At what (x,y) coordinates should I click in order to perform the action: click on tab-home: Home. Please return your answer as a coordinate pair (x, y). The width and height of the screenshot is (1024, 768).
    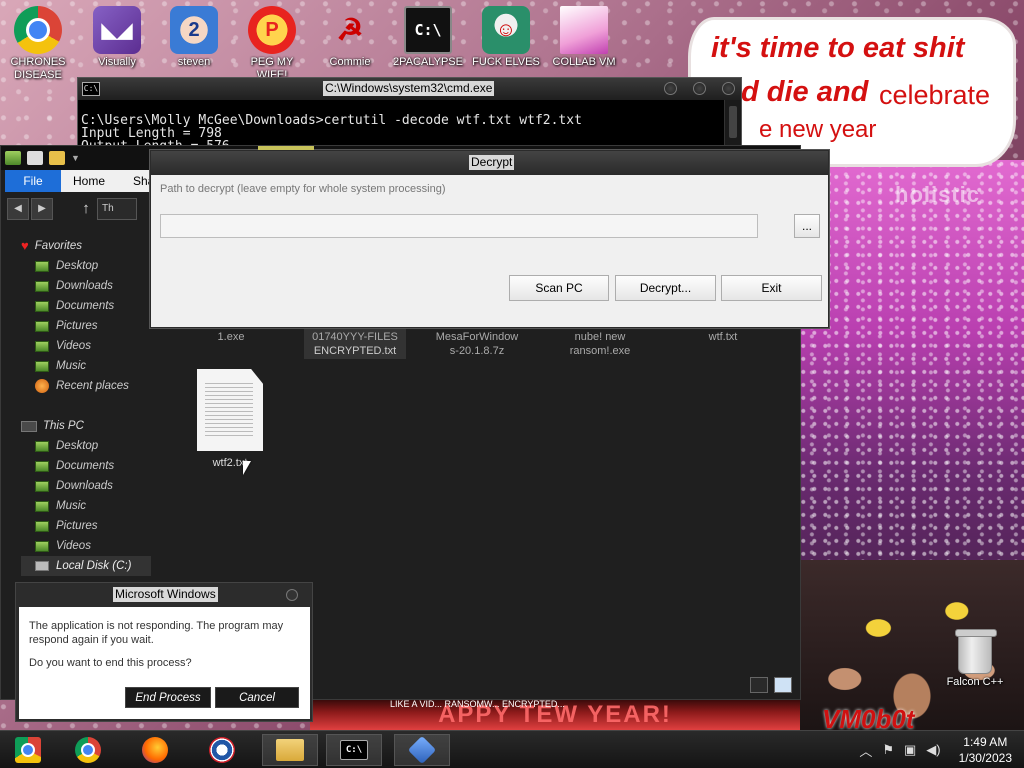
    Looking at the image, I should click on (89, 181).